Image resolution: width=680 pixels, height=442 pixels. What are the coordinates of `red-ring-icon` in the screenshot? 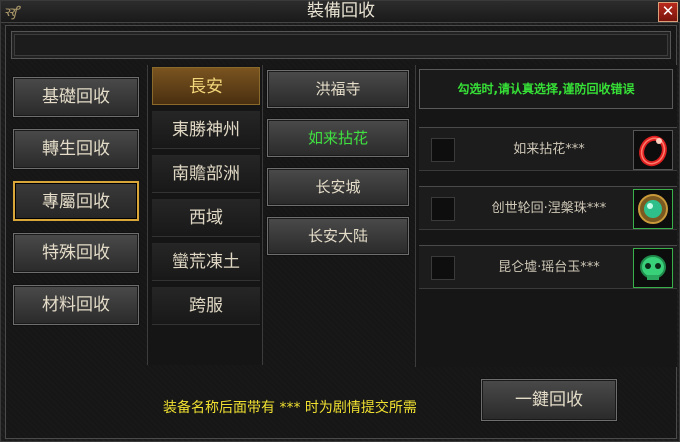 It's located at (653, 150).